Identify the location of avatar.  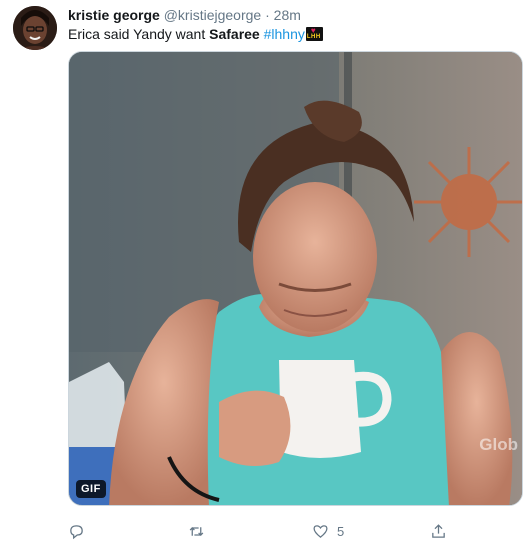
(35, 28).